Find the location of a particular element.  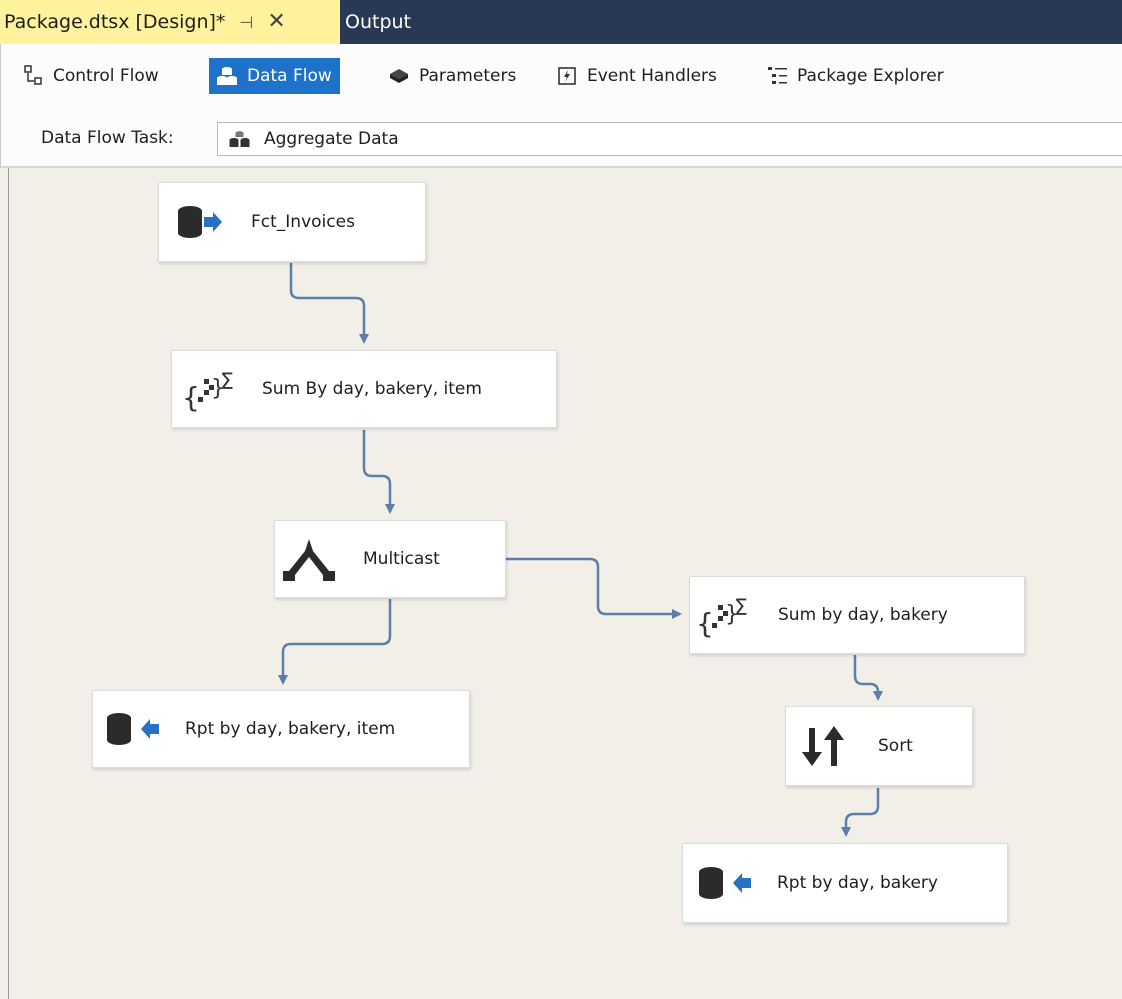

data-flow-task-dropdown: Aggregate Data is located at coordinates (669, 139).